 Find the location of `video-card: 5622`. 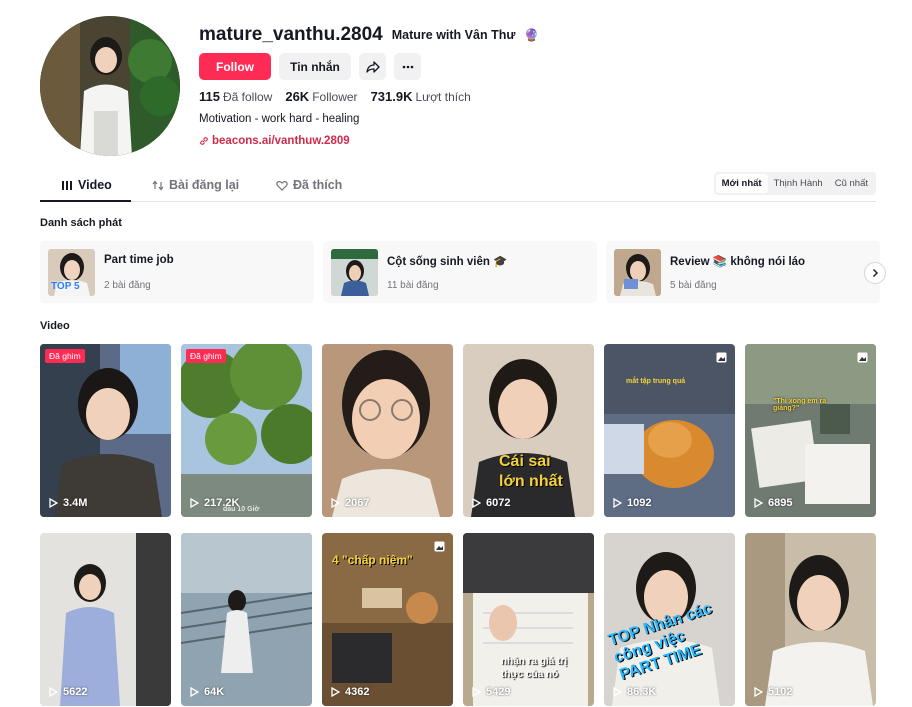

video-card: 5622 is located at coordinates (105, 619).